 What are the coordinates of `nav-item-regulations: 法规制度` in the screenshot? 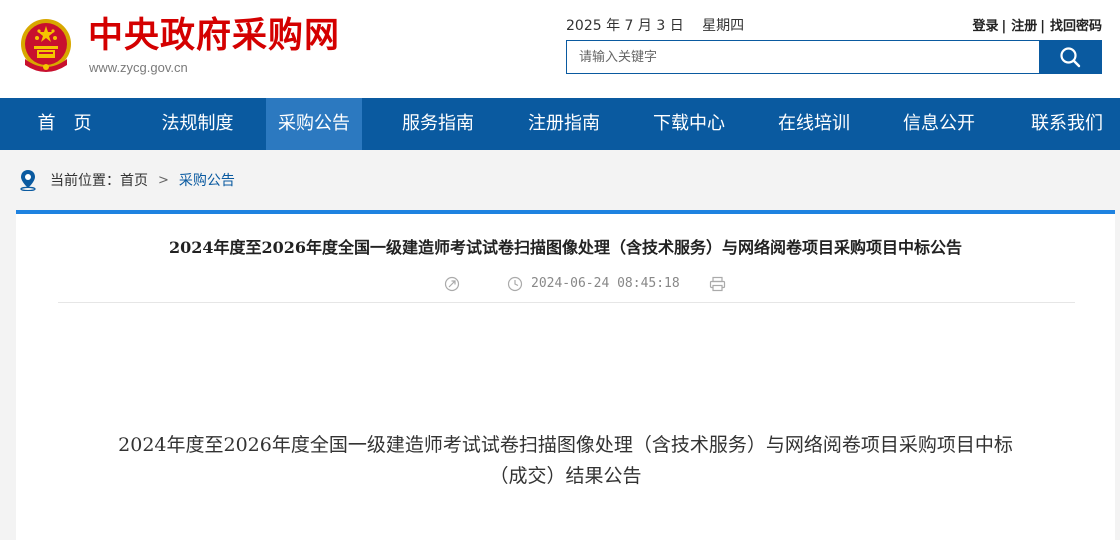 It's located at (197, 124).